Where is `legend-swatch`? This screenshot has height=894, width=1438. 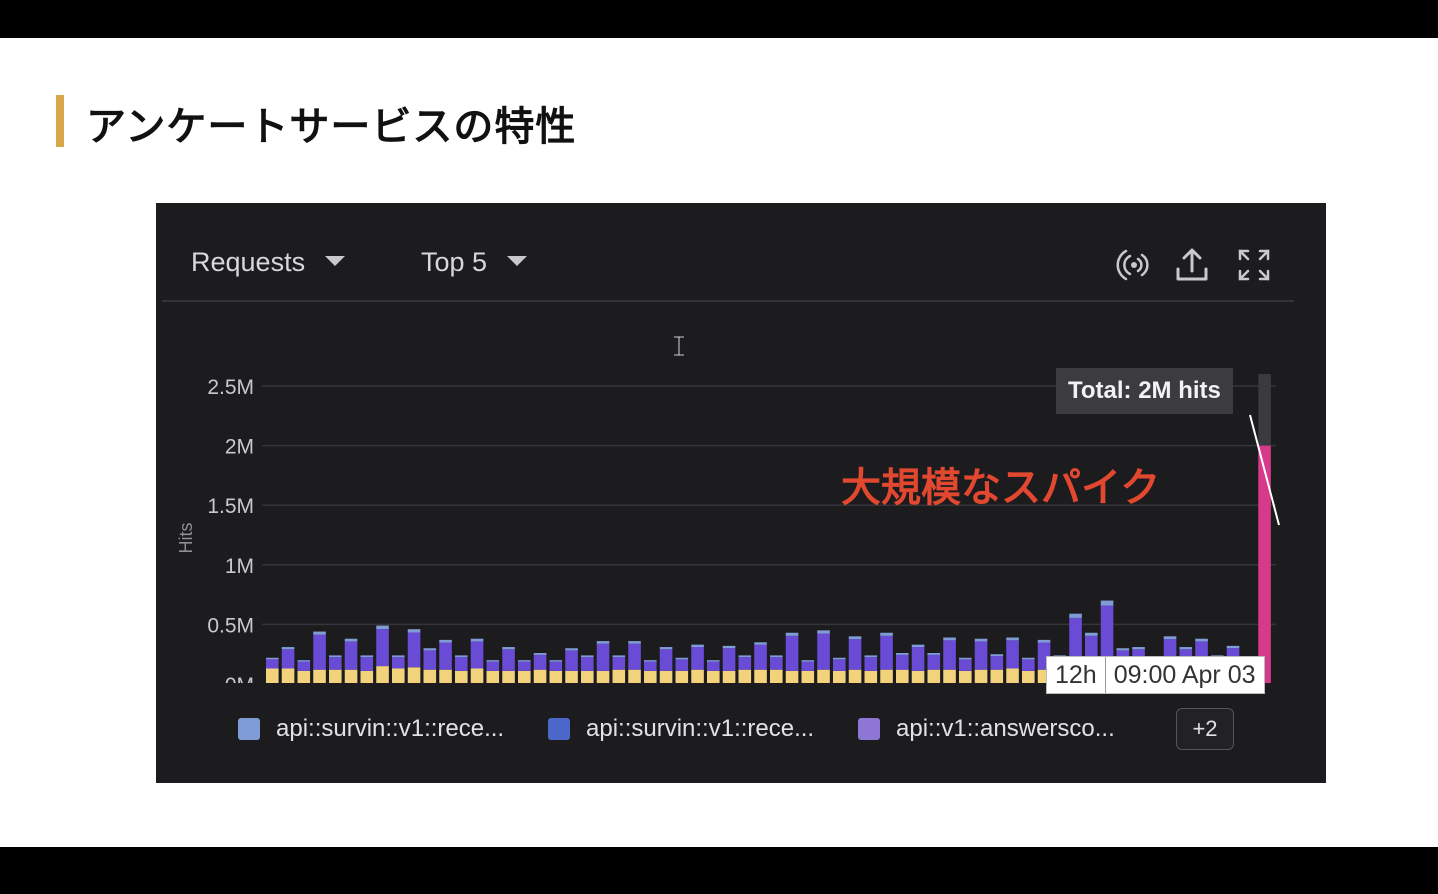 legend-swatch is located at coordinates (869, 729).